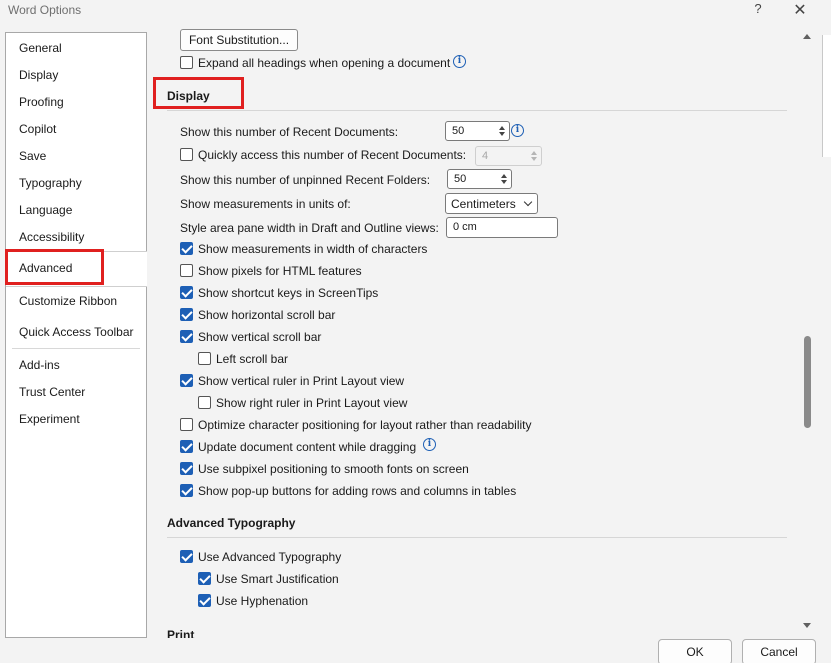  I want to click on nav-item-proofing: Proofing, so click(41, 102).